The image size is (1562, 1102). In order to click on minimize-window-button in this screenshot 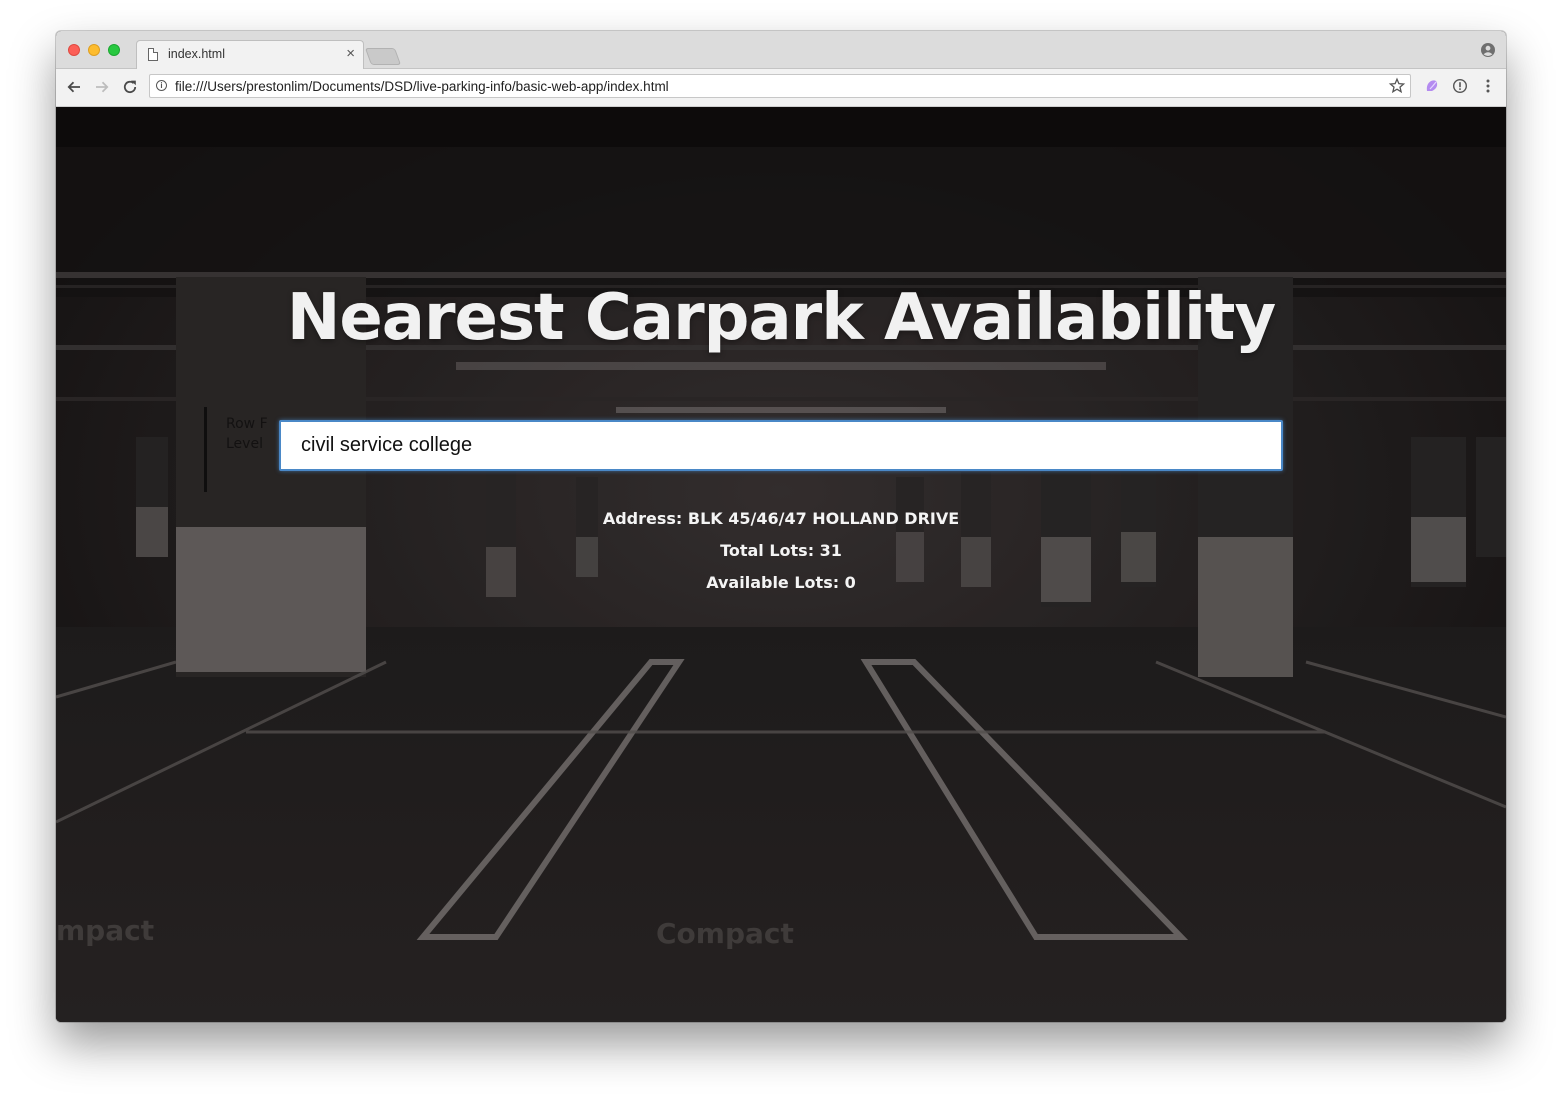, I will do `click(94, 50)`.